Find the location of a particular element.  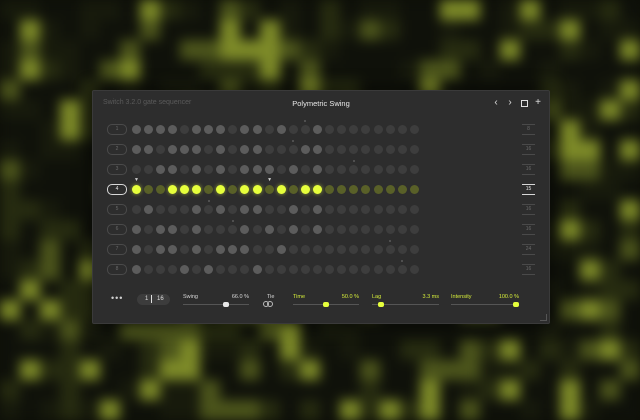

row-number-8: 8 is located at coordinates (117, 269).